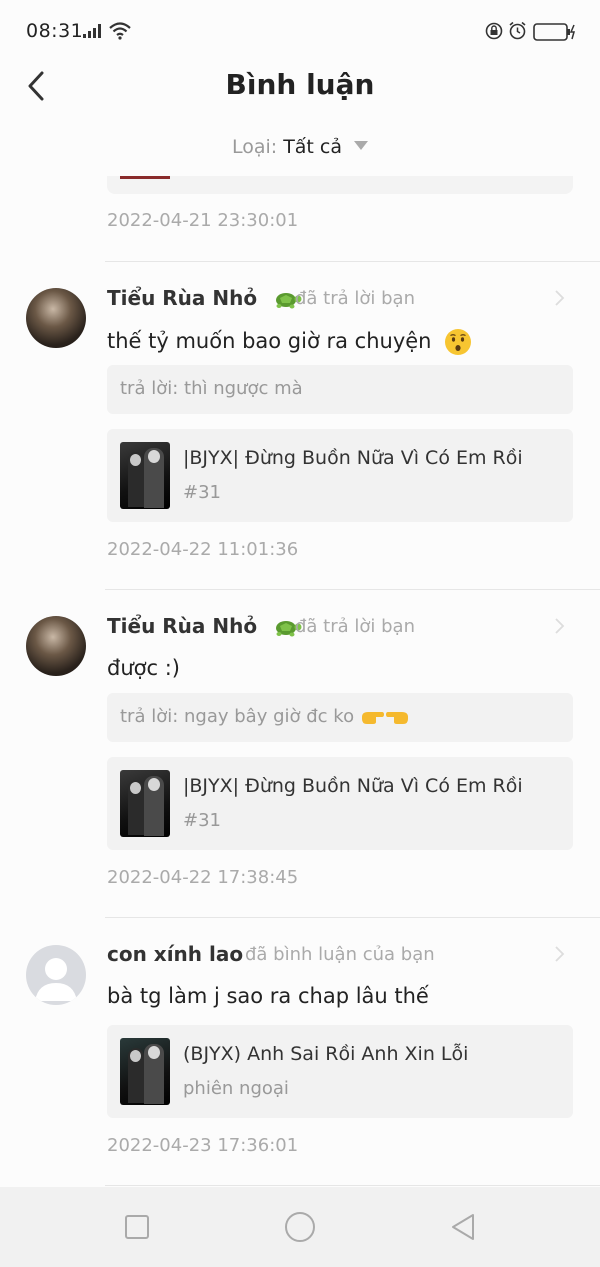  I want to click on timestamp: 2022-04-21 23:30:01, so click(203, 220).